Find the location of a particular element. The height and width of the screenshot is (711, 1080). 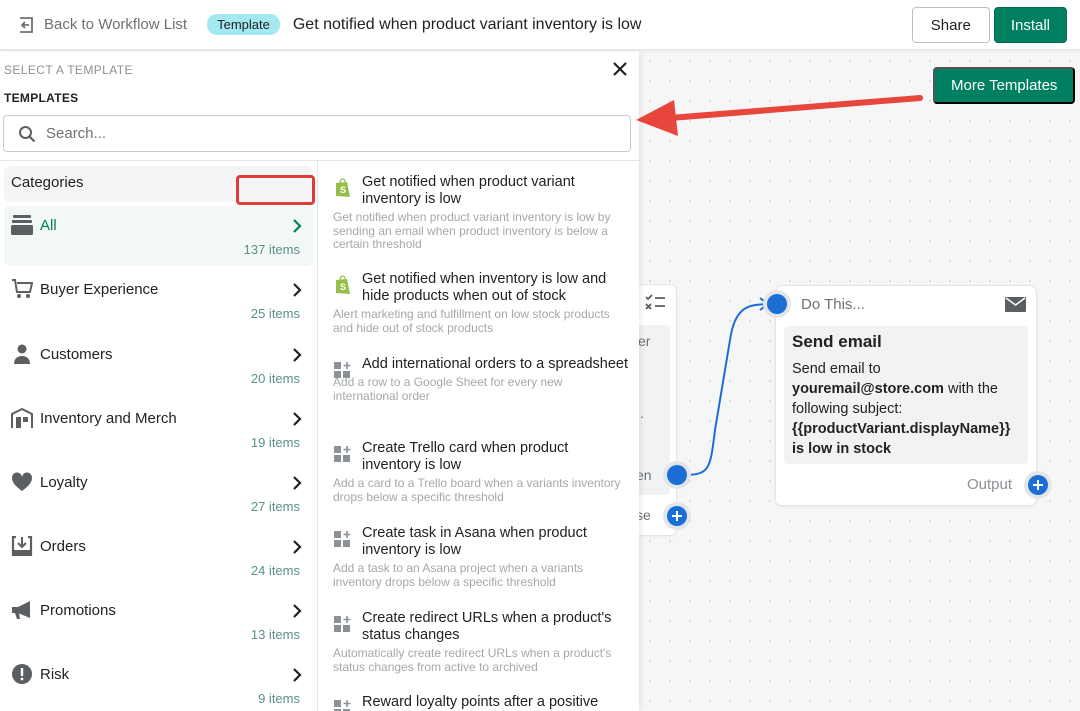

category-count: 25 items is located at coordinates (275, 313).